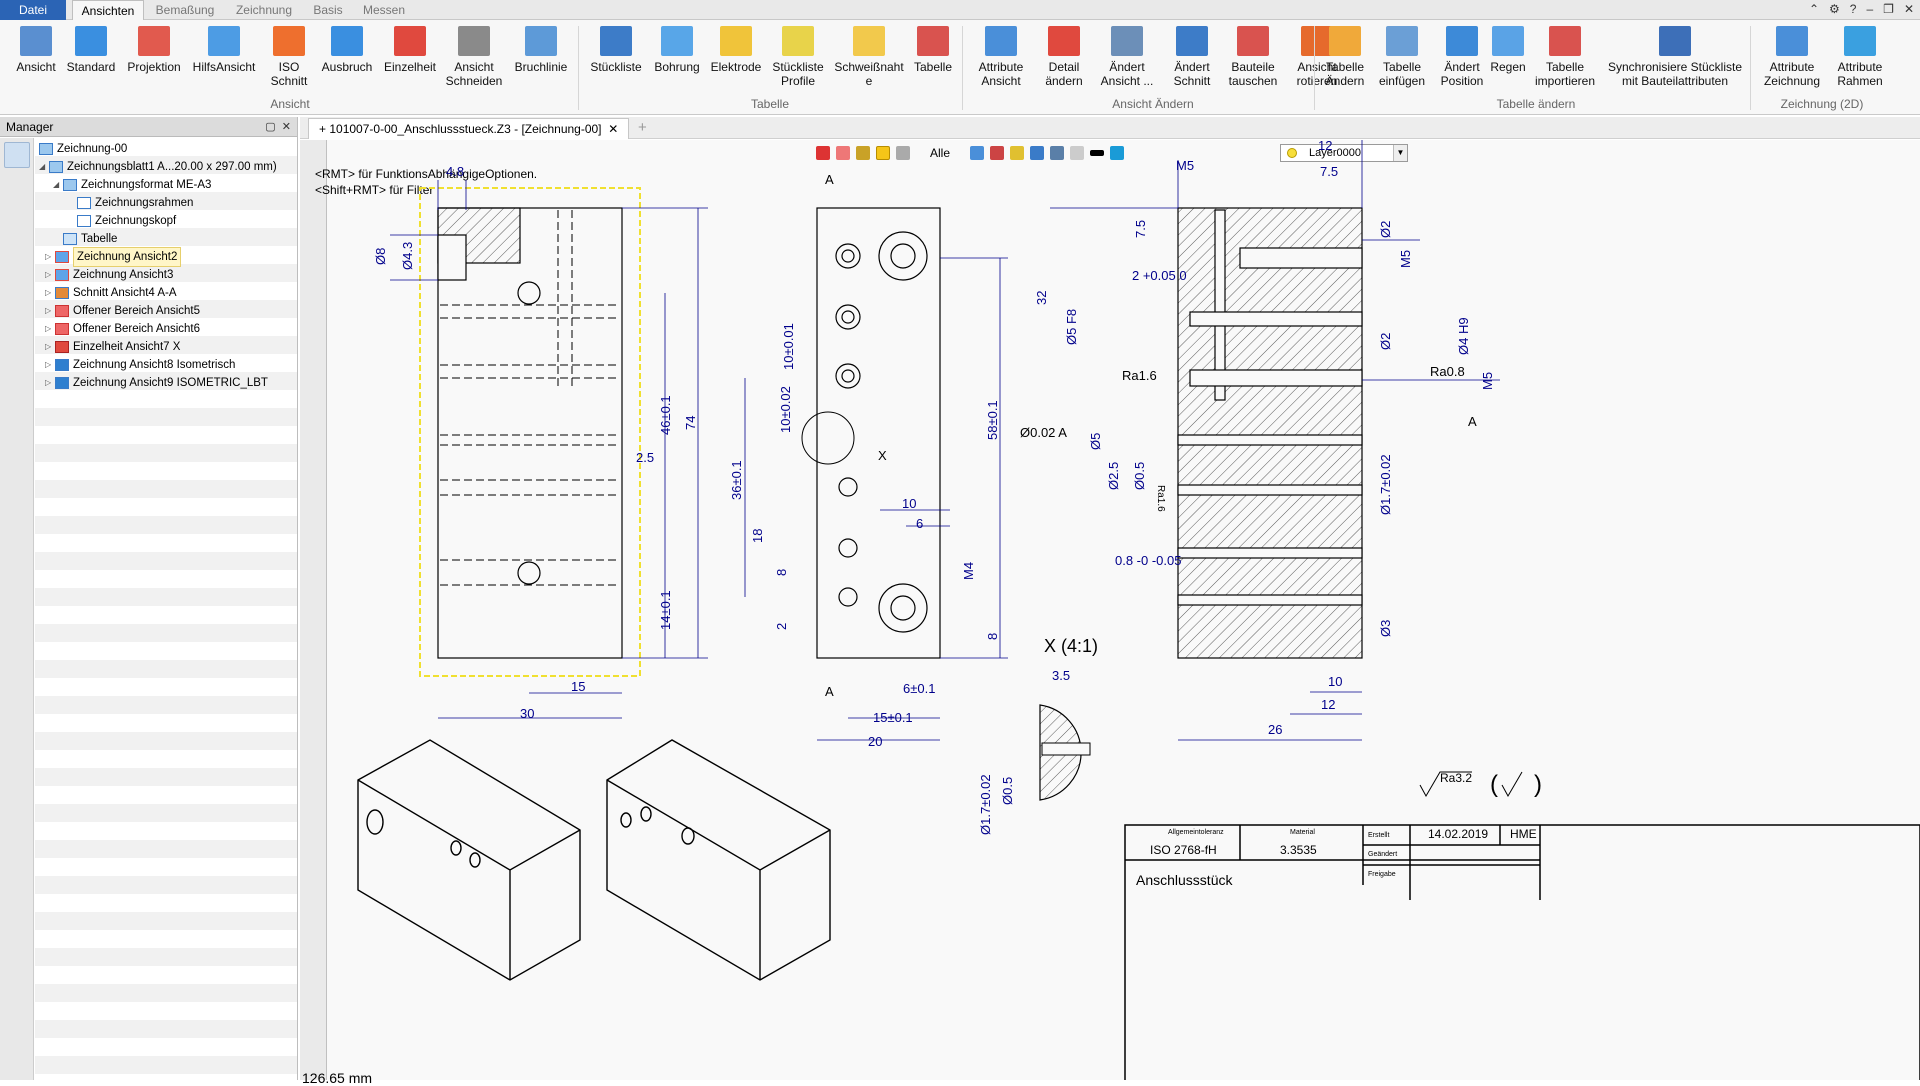 The height and width of the screenshot is (1086, 1920). What do you see at coordinates (83, 149) in the screenshot?
I see `tree-item: Zeichnung-00` at bounding box center [83, 149].